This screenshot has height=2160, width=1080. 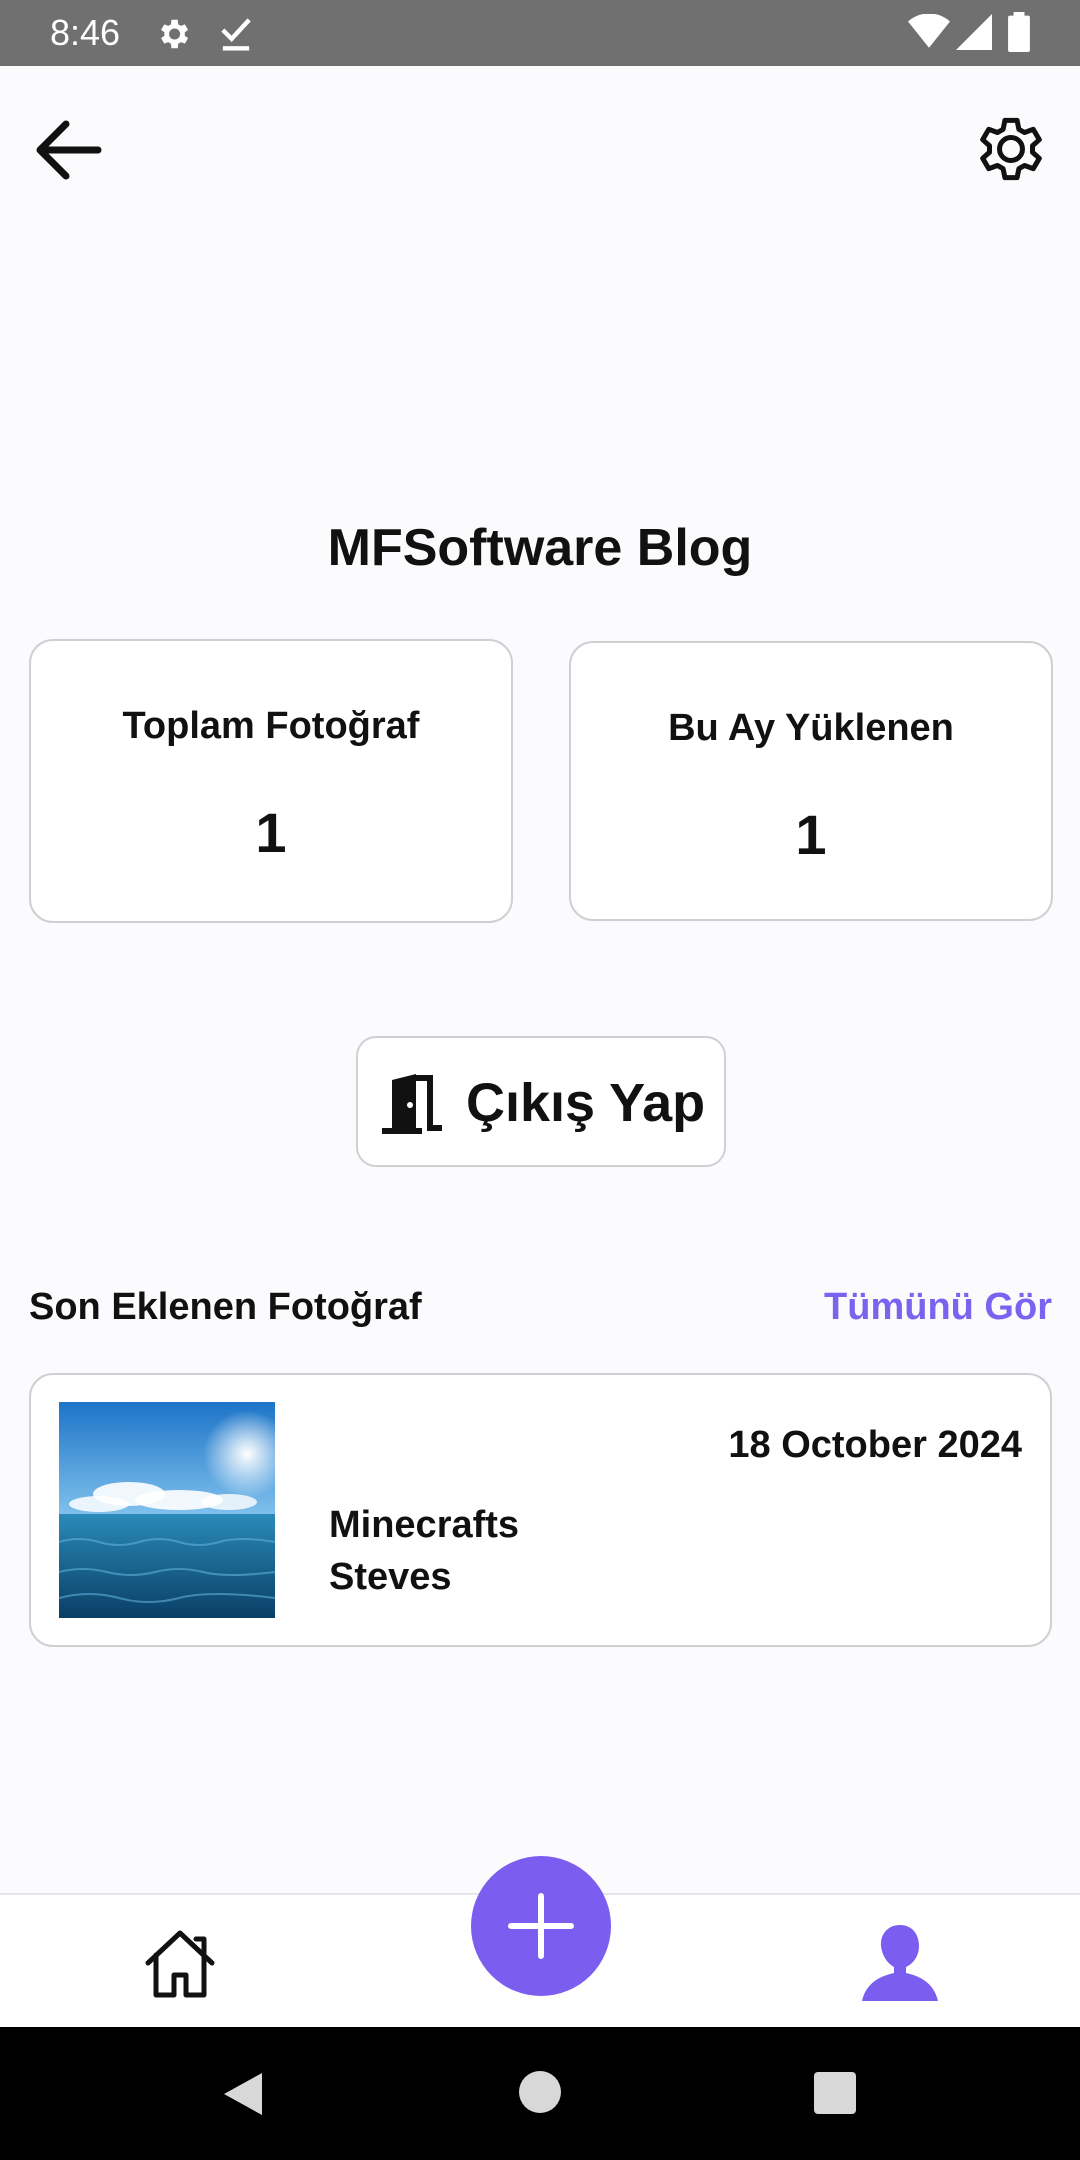 I want to click on back-button, so click(x=70, y=150).